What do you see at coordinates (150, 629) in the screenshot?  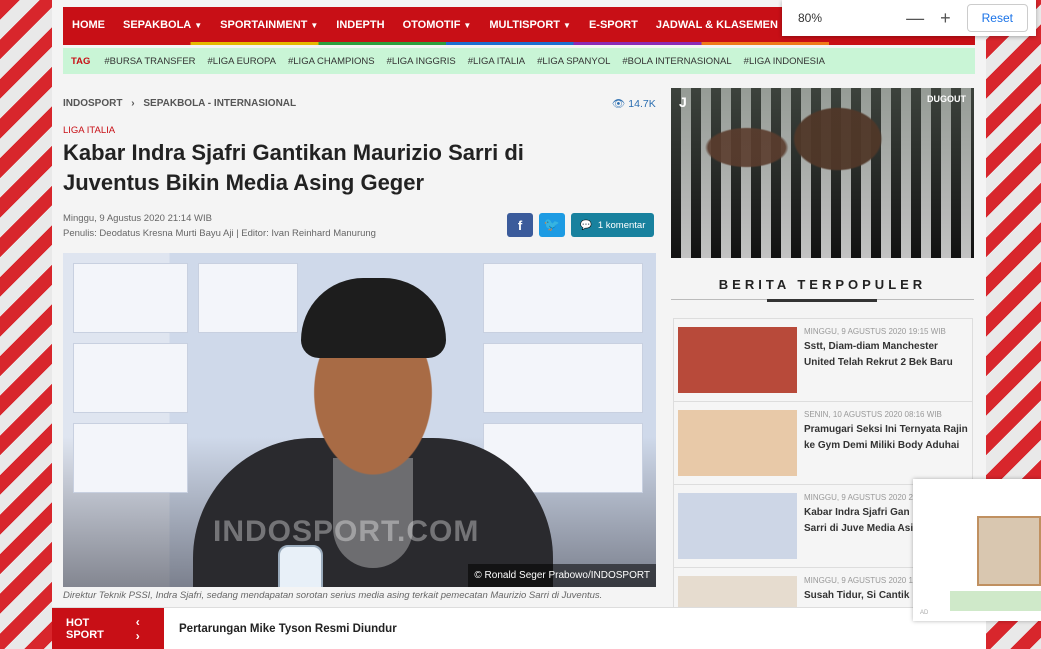 I see `hot-sport-arrows: ‹ ›` at bounding box center [150, 629].